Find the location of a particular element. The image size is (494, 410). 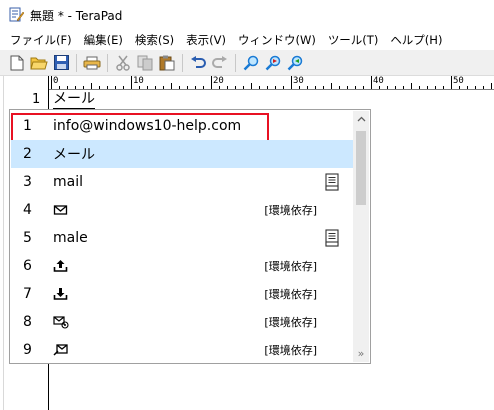

candidate-number: 8 is located at coordinates (27, 322).